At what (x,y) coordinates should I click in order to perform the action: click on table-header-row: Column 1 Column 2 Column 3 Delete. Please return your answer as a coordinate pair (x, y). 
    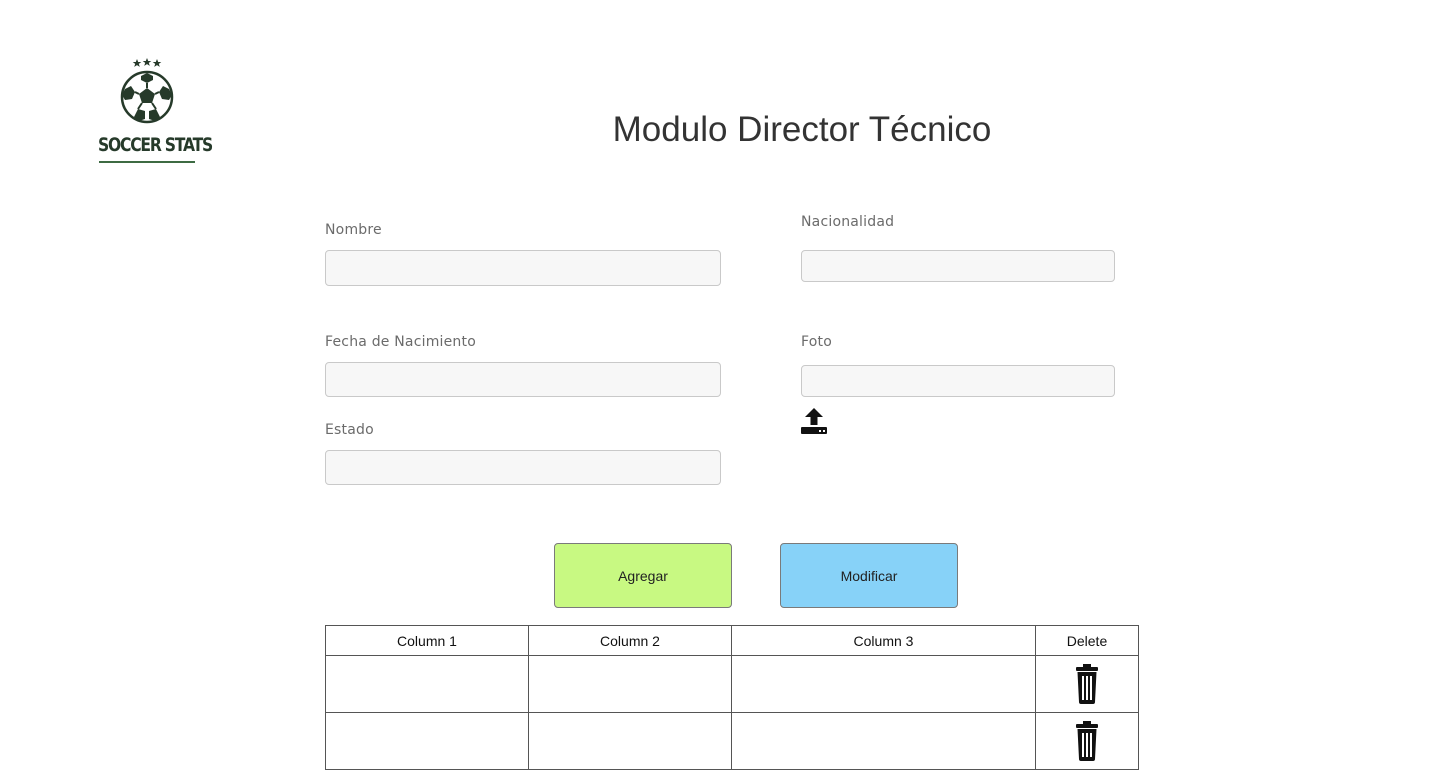
    Looking at the image, I should click on (732, 640).